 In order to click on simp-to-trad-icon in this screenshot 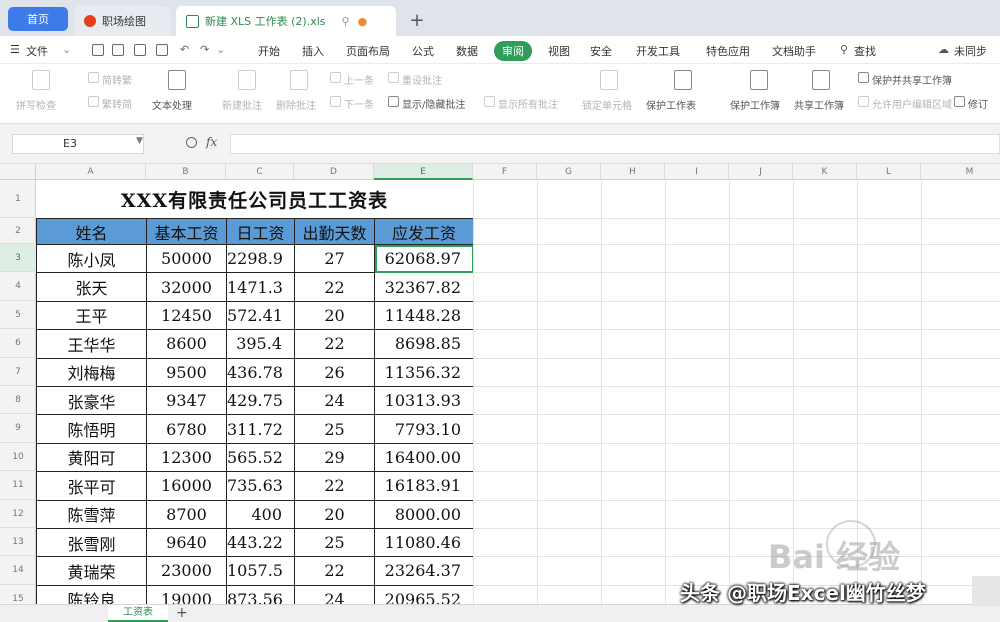, I will do `click(93, 77)`.